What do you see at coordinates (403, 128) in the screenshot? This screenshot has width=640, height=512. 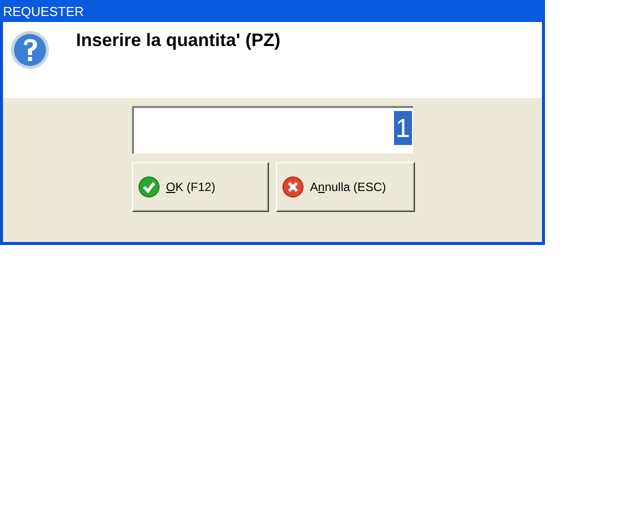 I see `field-value: 1` at bounding box center [403, 128].